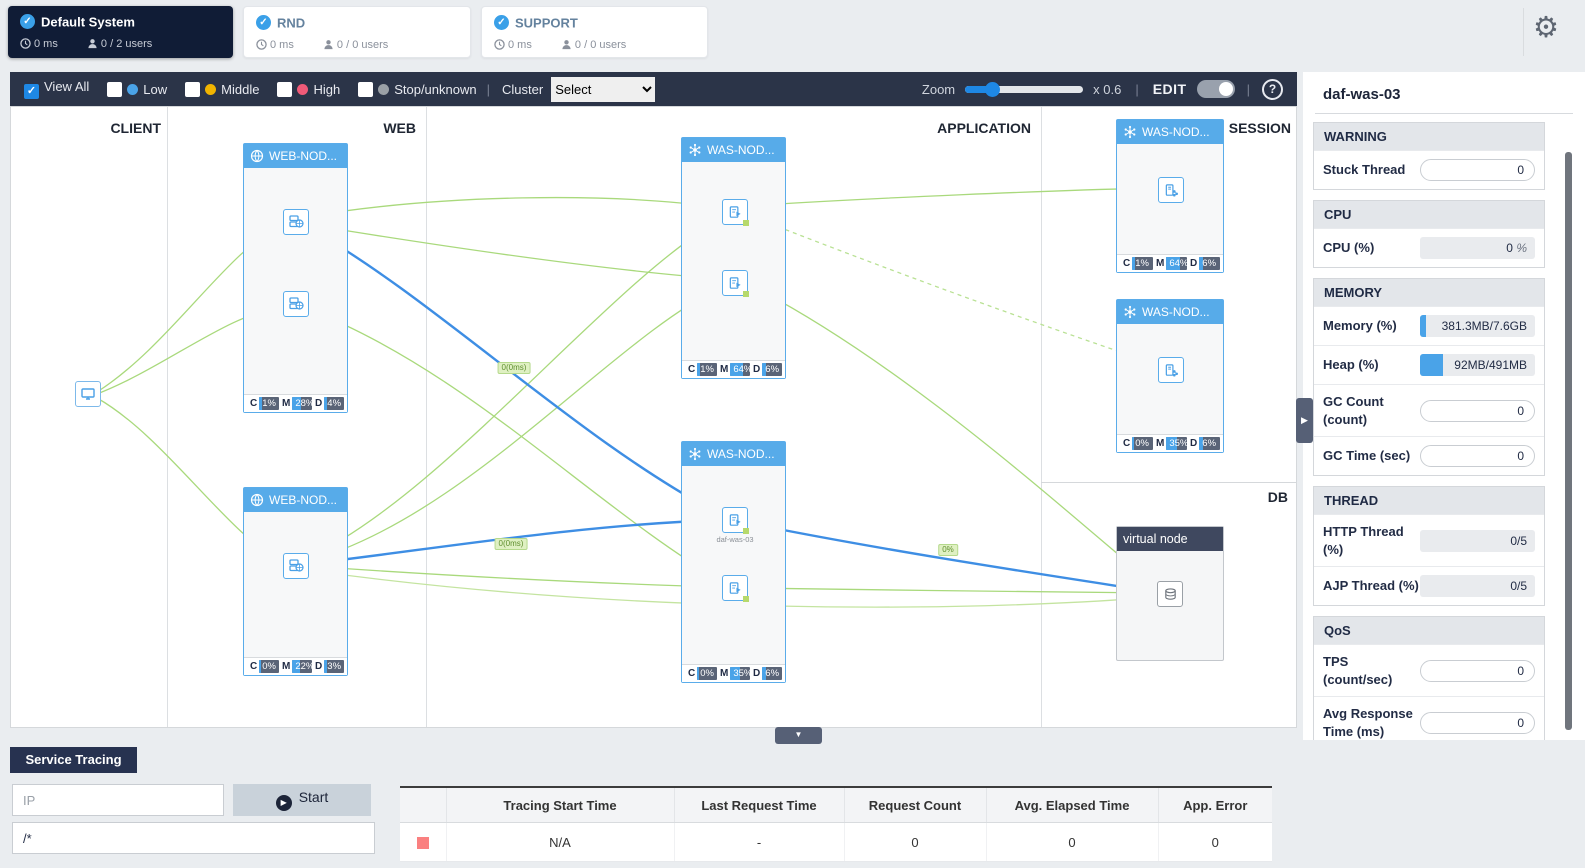 The image size is (1585, 868). I want to click on section-header: CPU, so click(1429, 214).